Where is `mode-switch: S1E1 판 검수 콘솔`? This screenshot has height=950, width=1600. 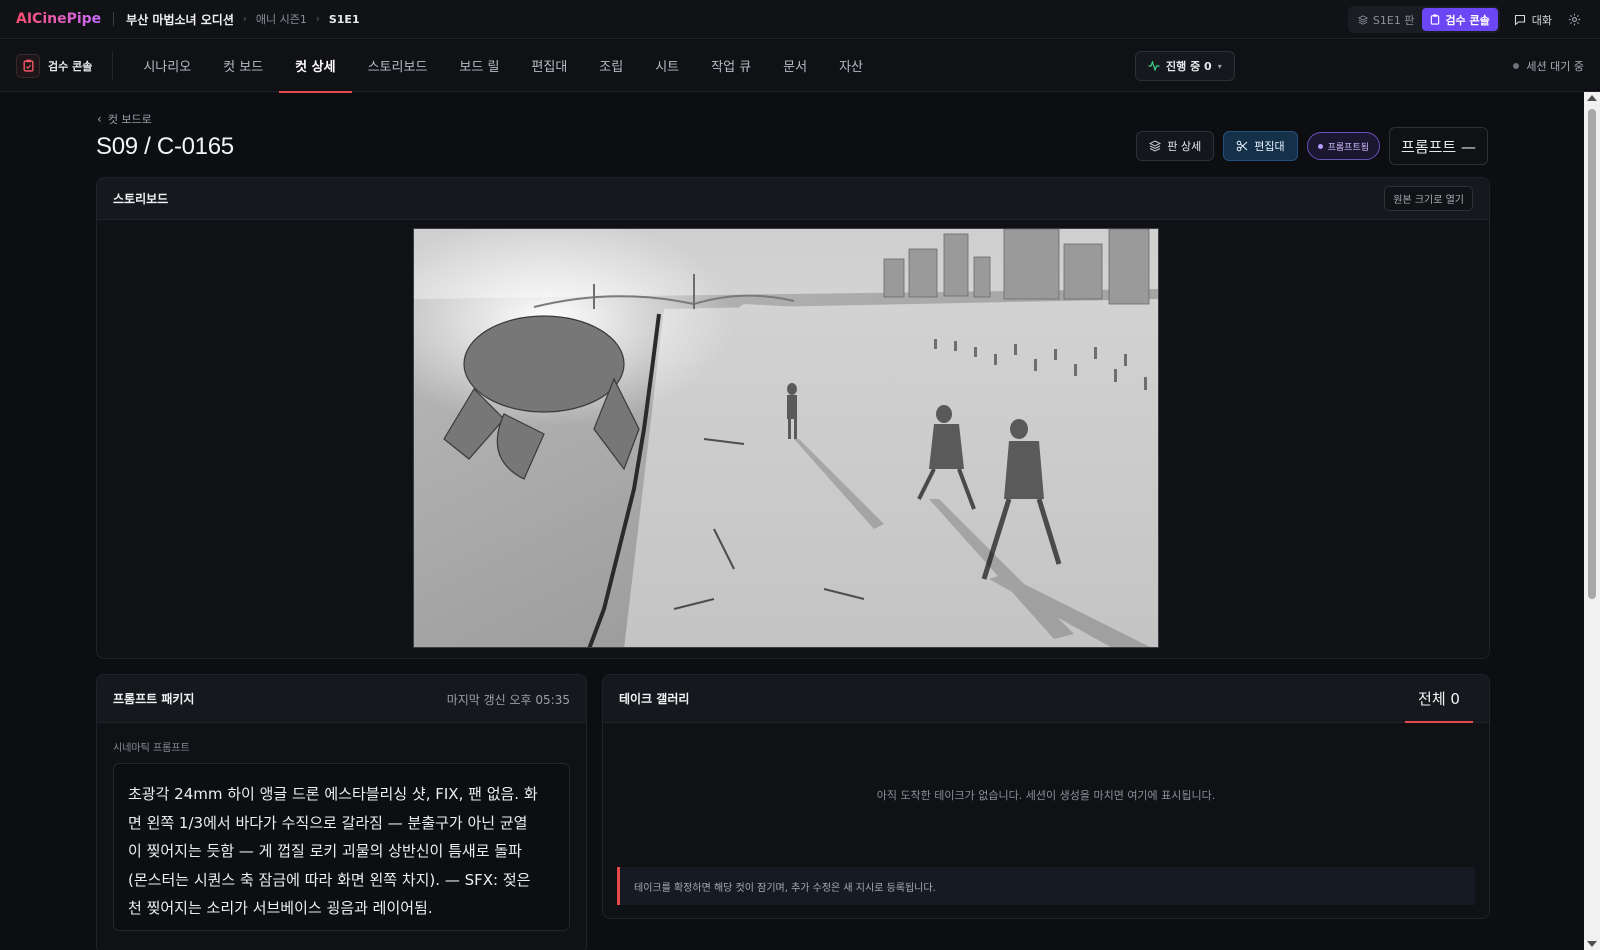
mode-switch: S1E1 판 검수 콘솔 is located at coordinates (1423, 19).